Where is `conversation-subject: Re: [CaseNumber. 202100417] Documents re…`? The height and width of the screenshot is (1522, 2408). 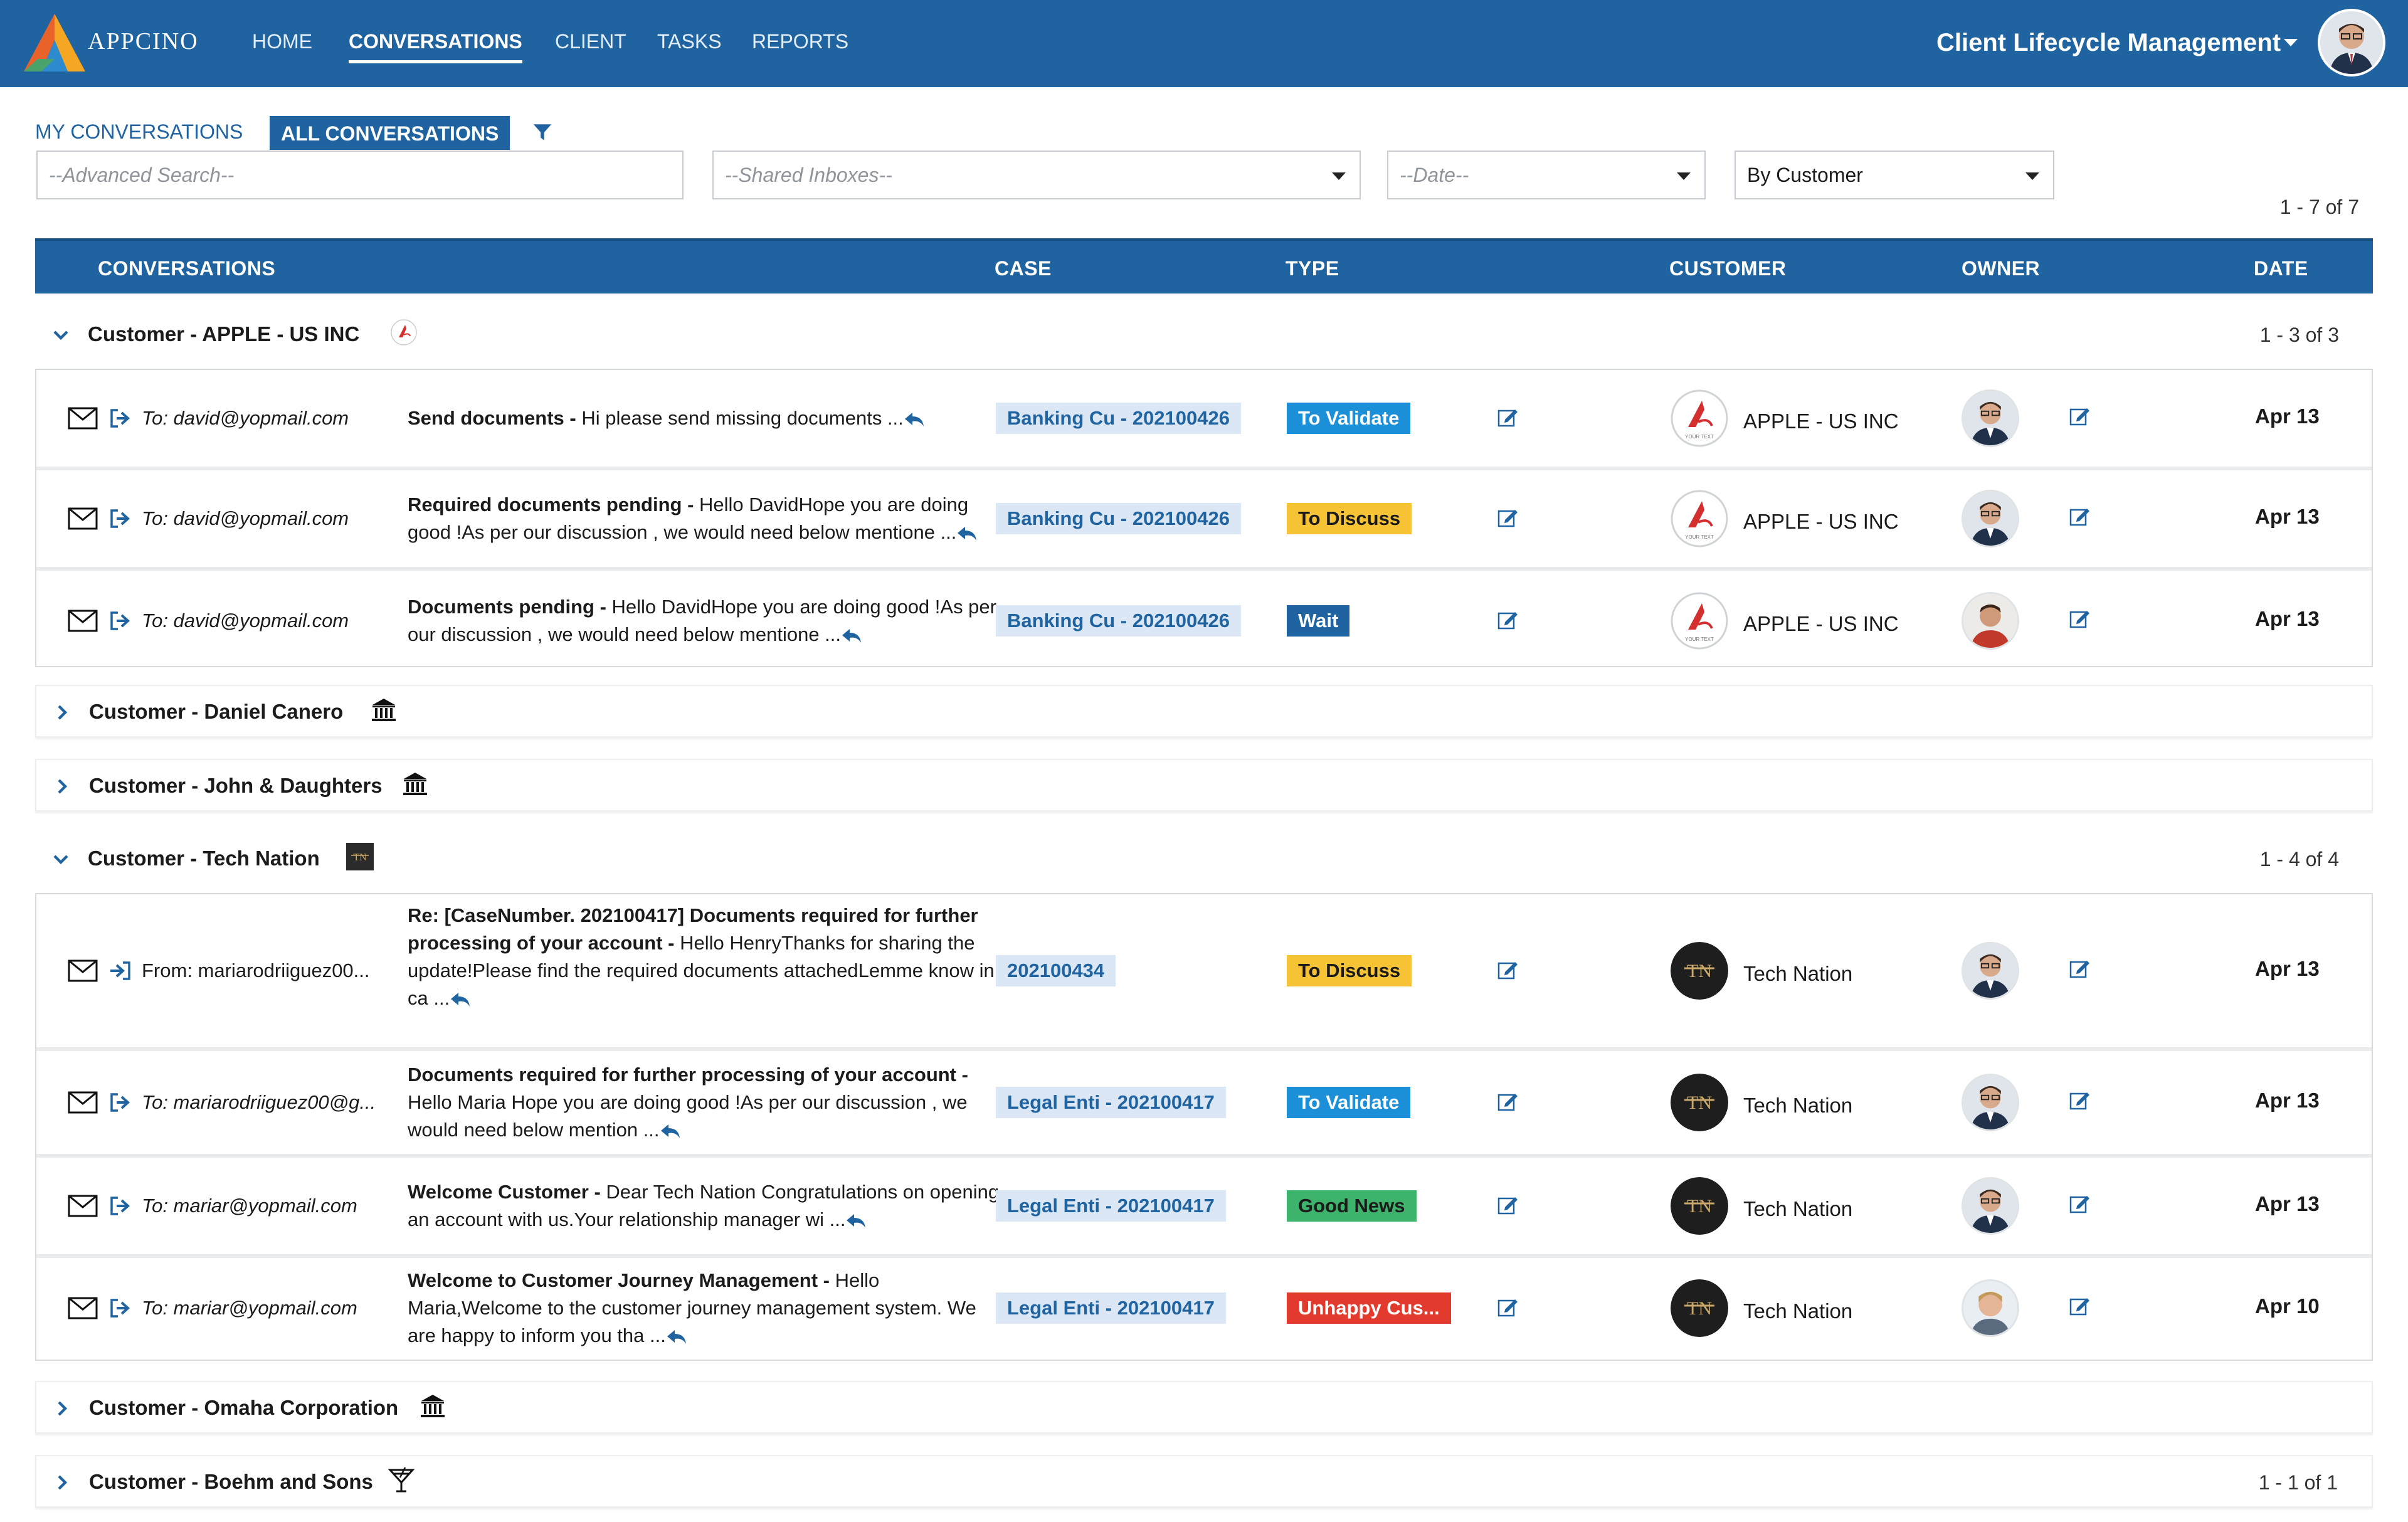
conversation-subject: Re: [CaseNumber. 202100417] Documents re… is located at coordinates (709, 957).